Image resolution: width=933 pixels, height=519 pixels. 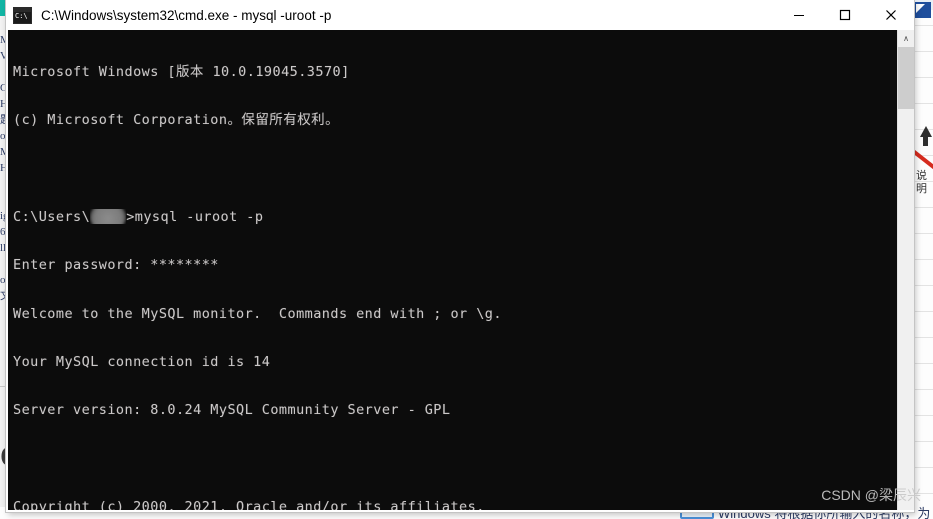 I want to click on console-line: (c) Microsoft Corporation。保留所有权利。, so click(x=176, y=120).